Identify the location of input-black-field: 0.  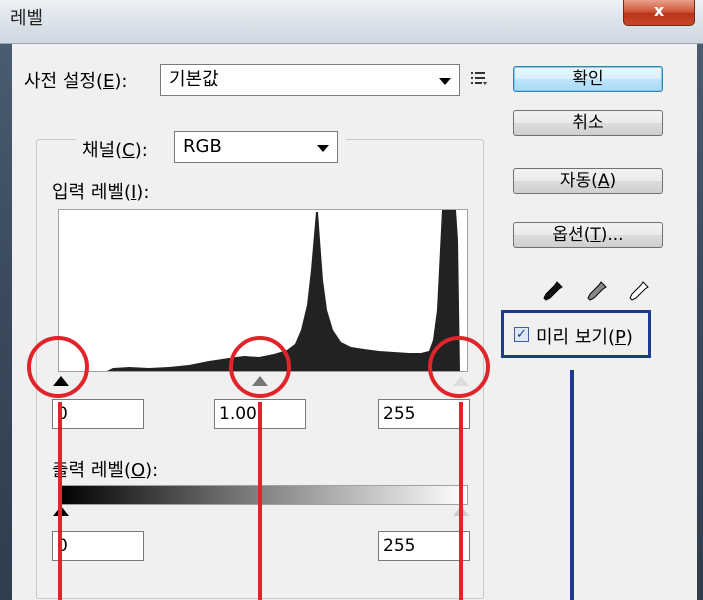
(98, 414).